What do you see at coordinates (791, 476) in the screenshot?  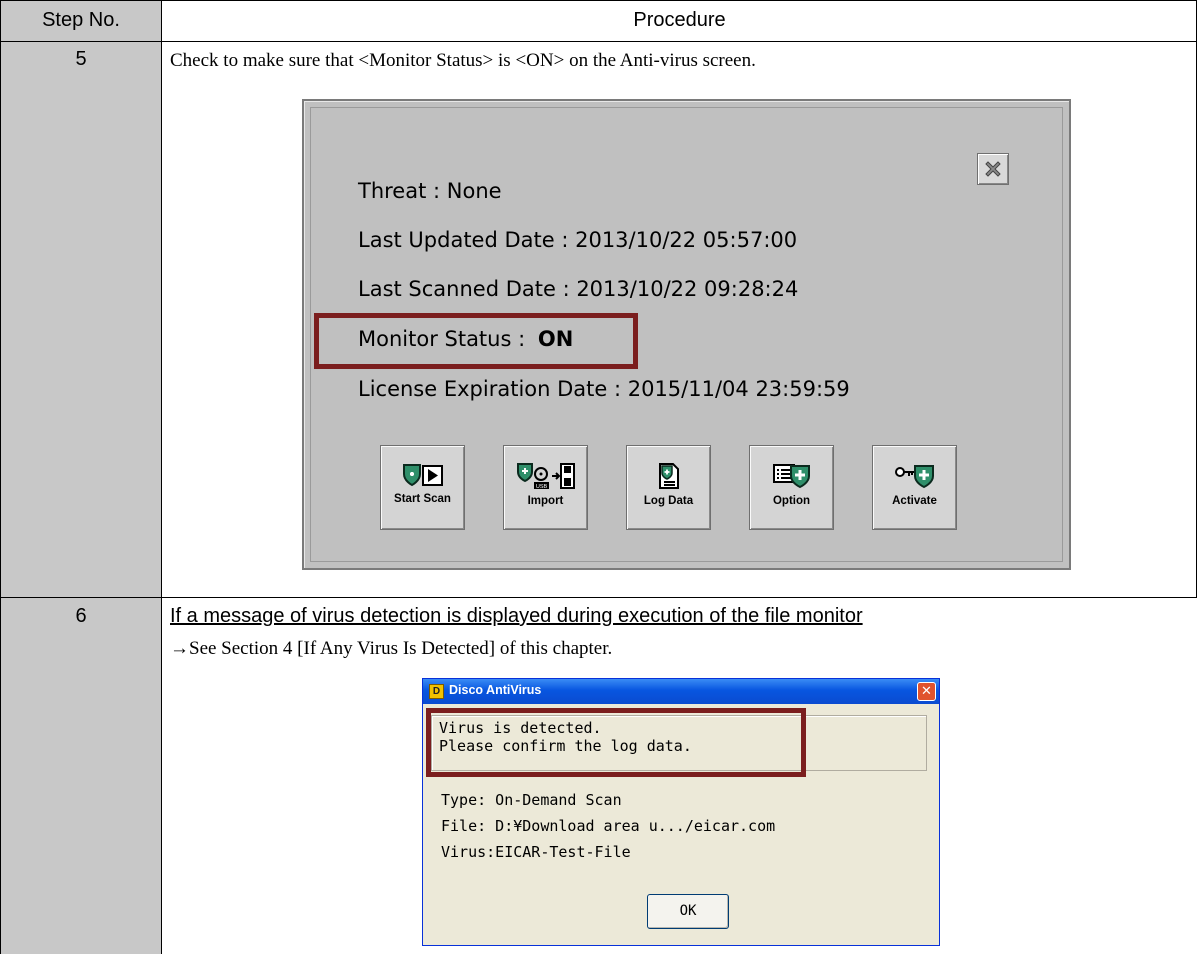 I see `option-list-shield-icon` at bounding box center [791, 476].